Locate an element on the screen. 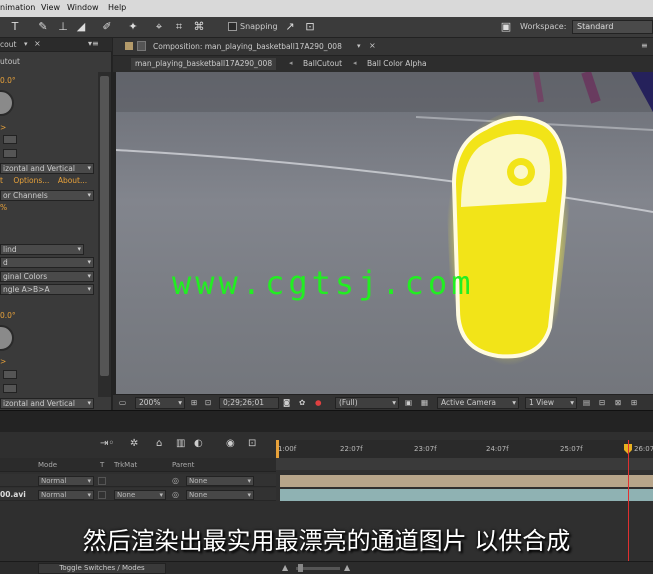  pickwhip-icon: ◎ is located at coordinates (175, 480).